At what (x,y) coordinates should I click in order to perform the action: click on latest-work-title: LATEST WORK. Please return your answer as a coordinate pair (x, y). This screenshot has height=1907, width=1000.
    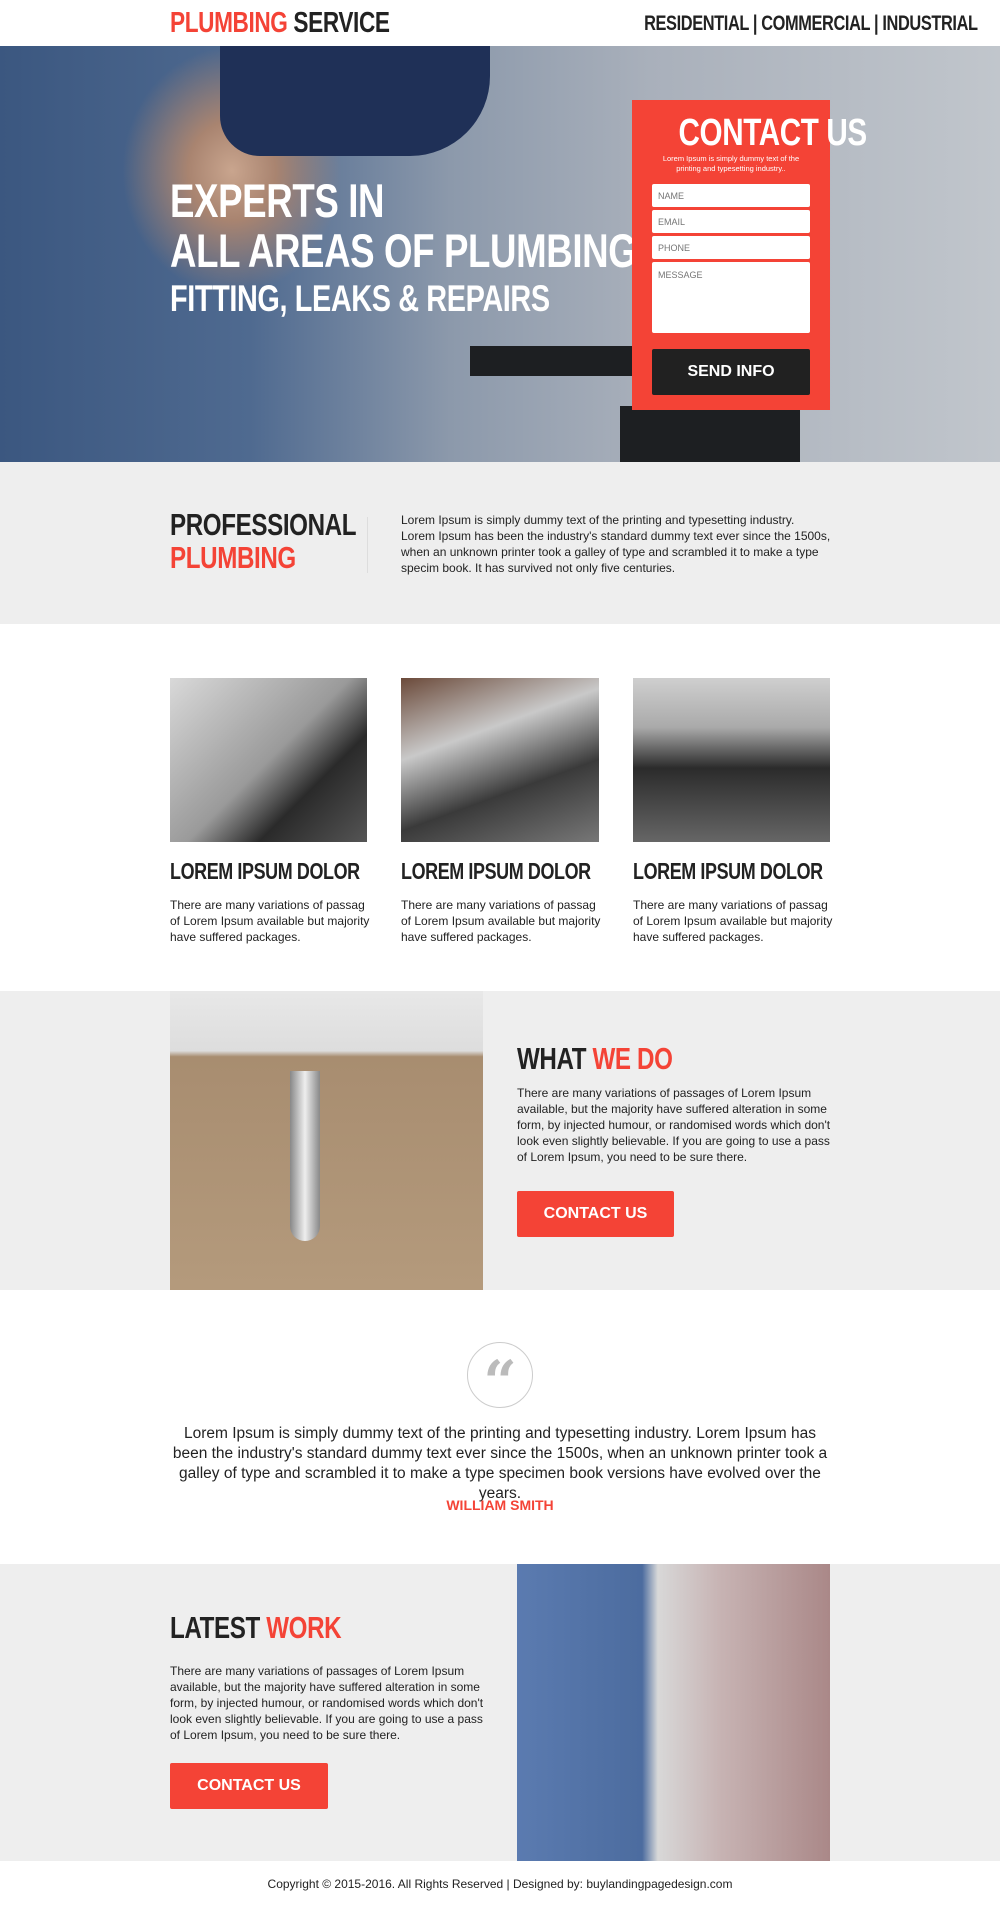
    Looking at the image, I should click on (256, 1628).